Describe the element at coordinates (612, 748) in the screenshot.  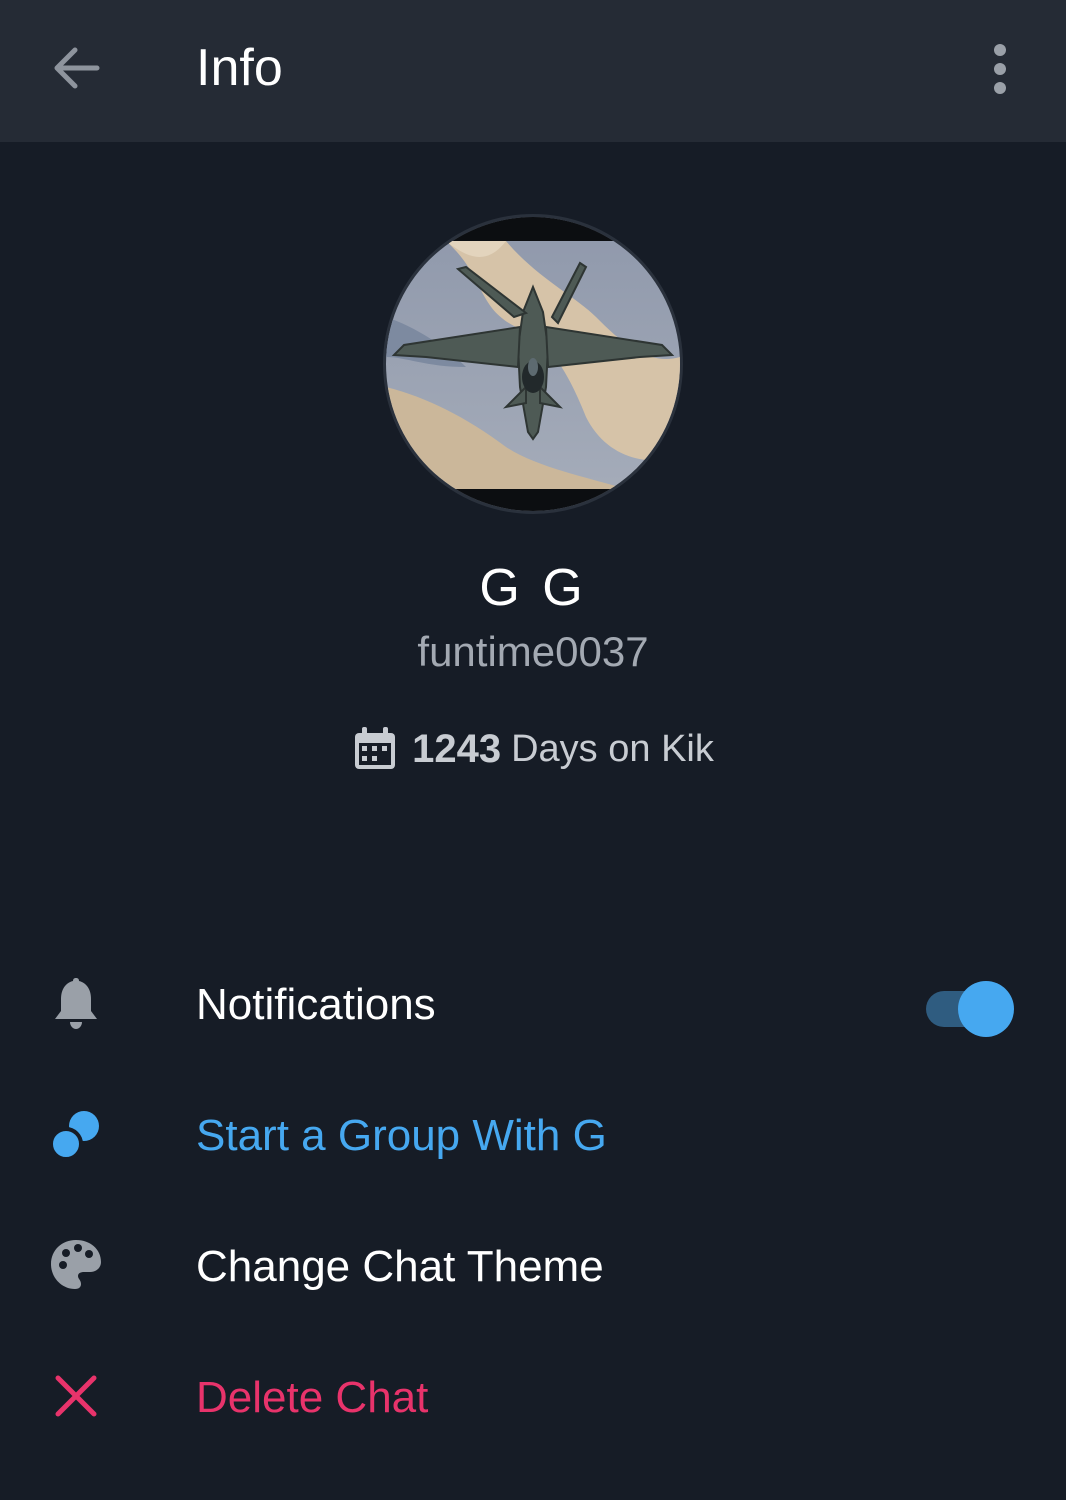
I see `days-label: Days on Kik` at that location.